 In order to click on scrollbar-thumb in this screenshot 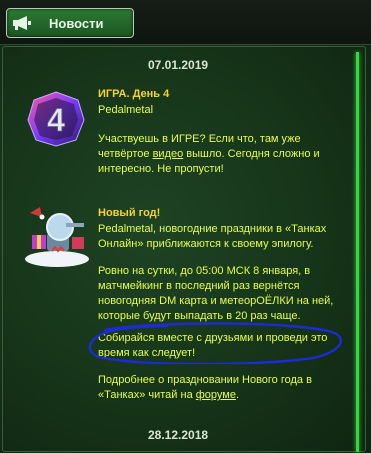, I will do `click(357, 252)`.